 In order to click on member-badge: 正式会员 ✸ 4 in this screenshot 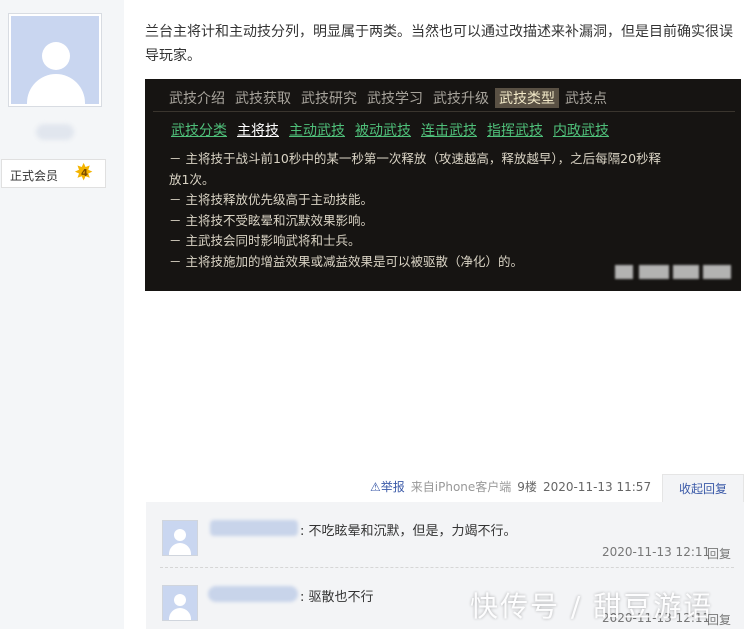, I will do `click(53, 173)`.